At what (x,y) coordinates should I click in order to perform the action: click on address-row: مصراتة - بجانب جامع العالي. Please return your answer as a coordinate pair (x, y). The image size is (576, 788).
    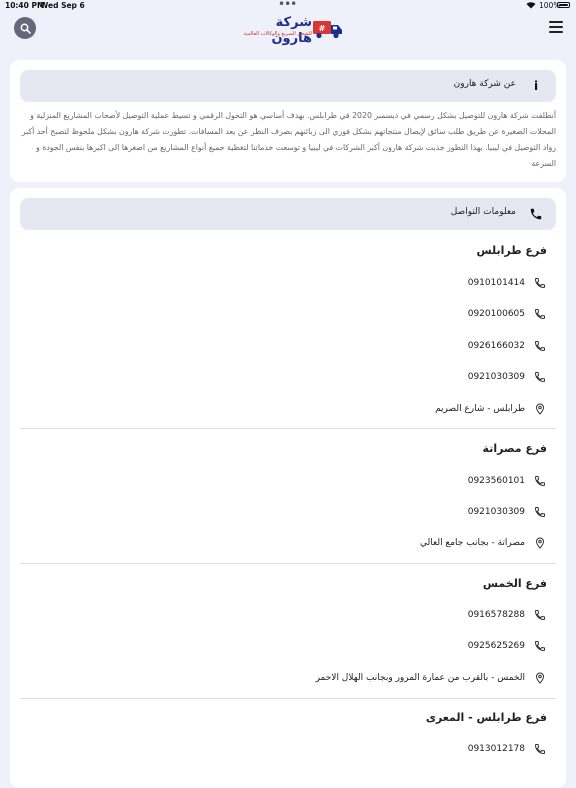
    Looking at the image, I should click on (483, 543).